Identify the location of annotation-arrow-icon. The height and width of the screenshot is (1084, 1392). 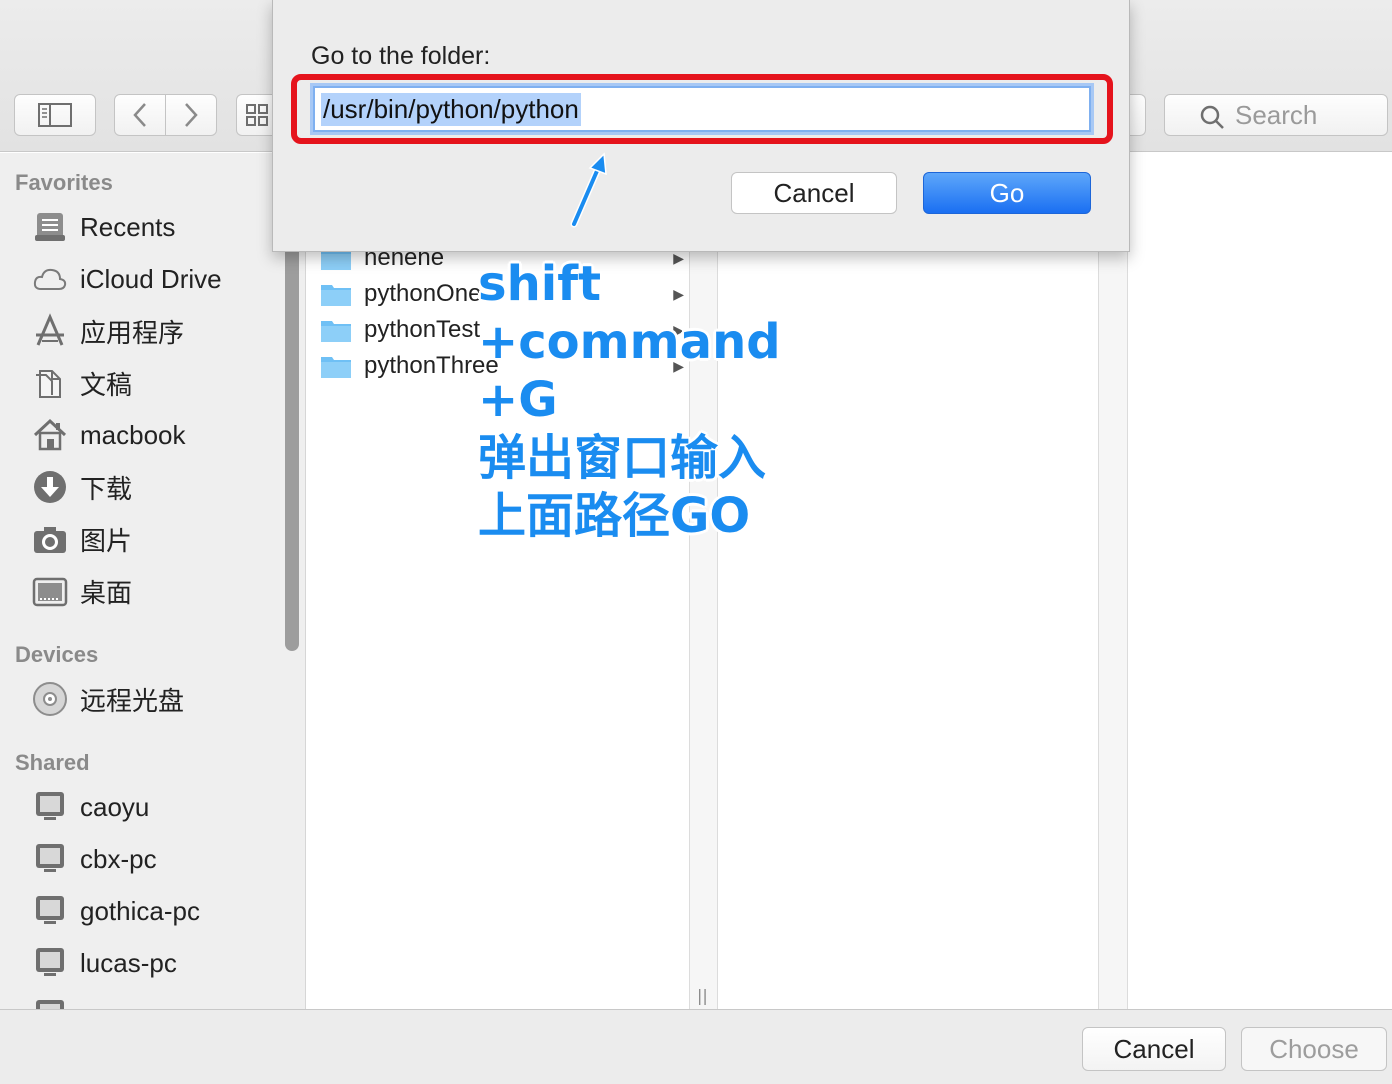
(588, 190).